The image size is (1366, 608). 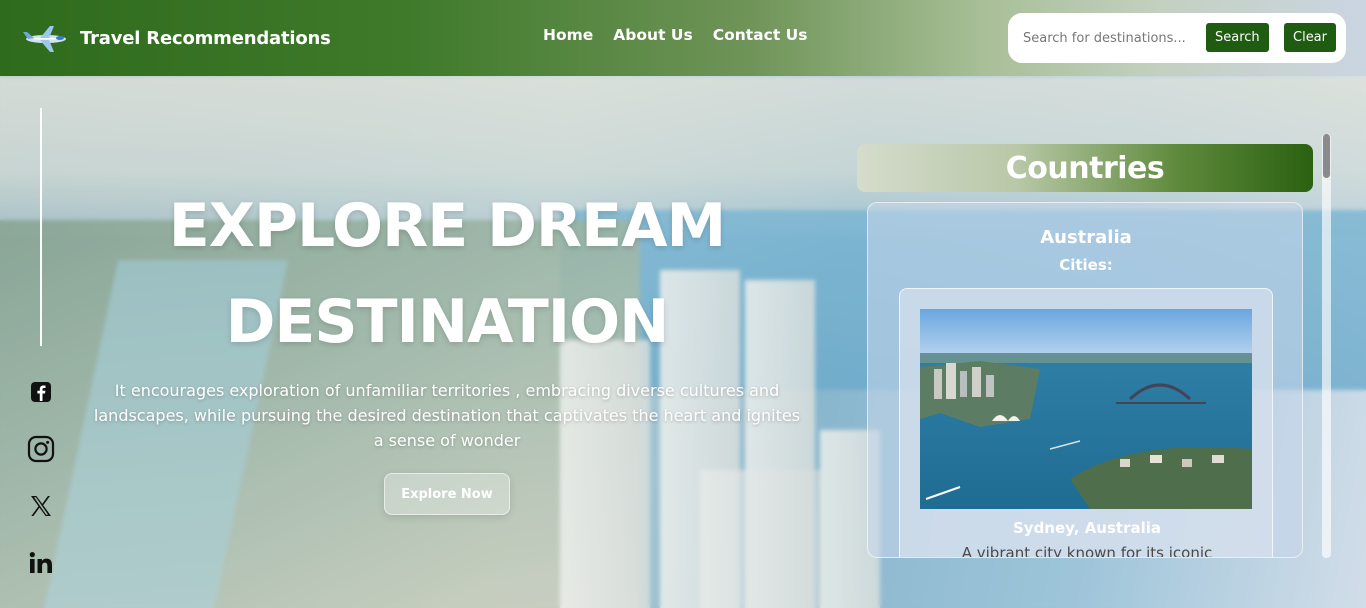 I want to click on countries-heading: Countries, so click(x=1085, y=168).